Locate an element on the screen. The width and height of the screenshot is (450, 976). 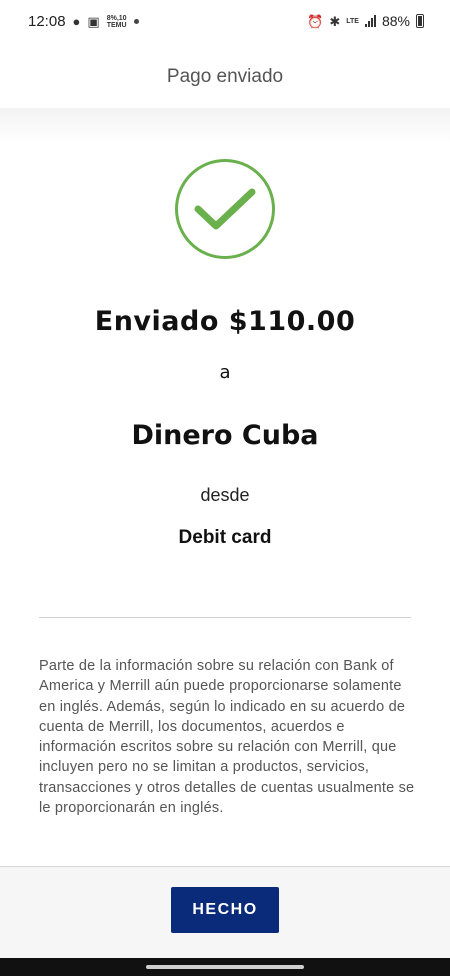
page-title: Pago enviado is located at coordinates (225, 76).